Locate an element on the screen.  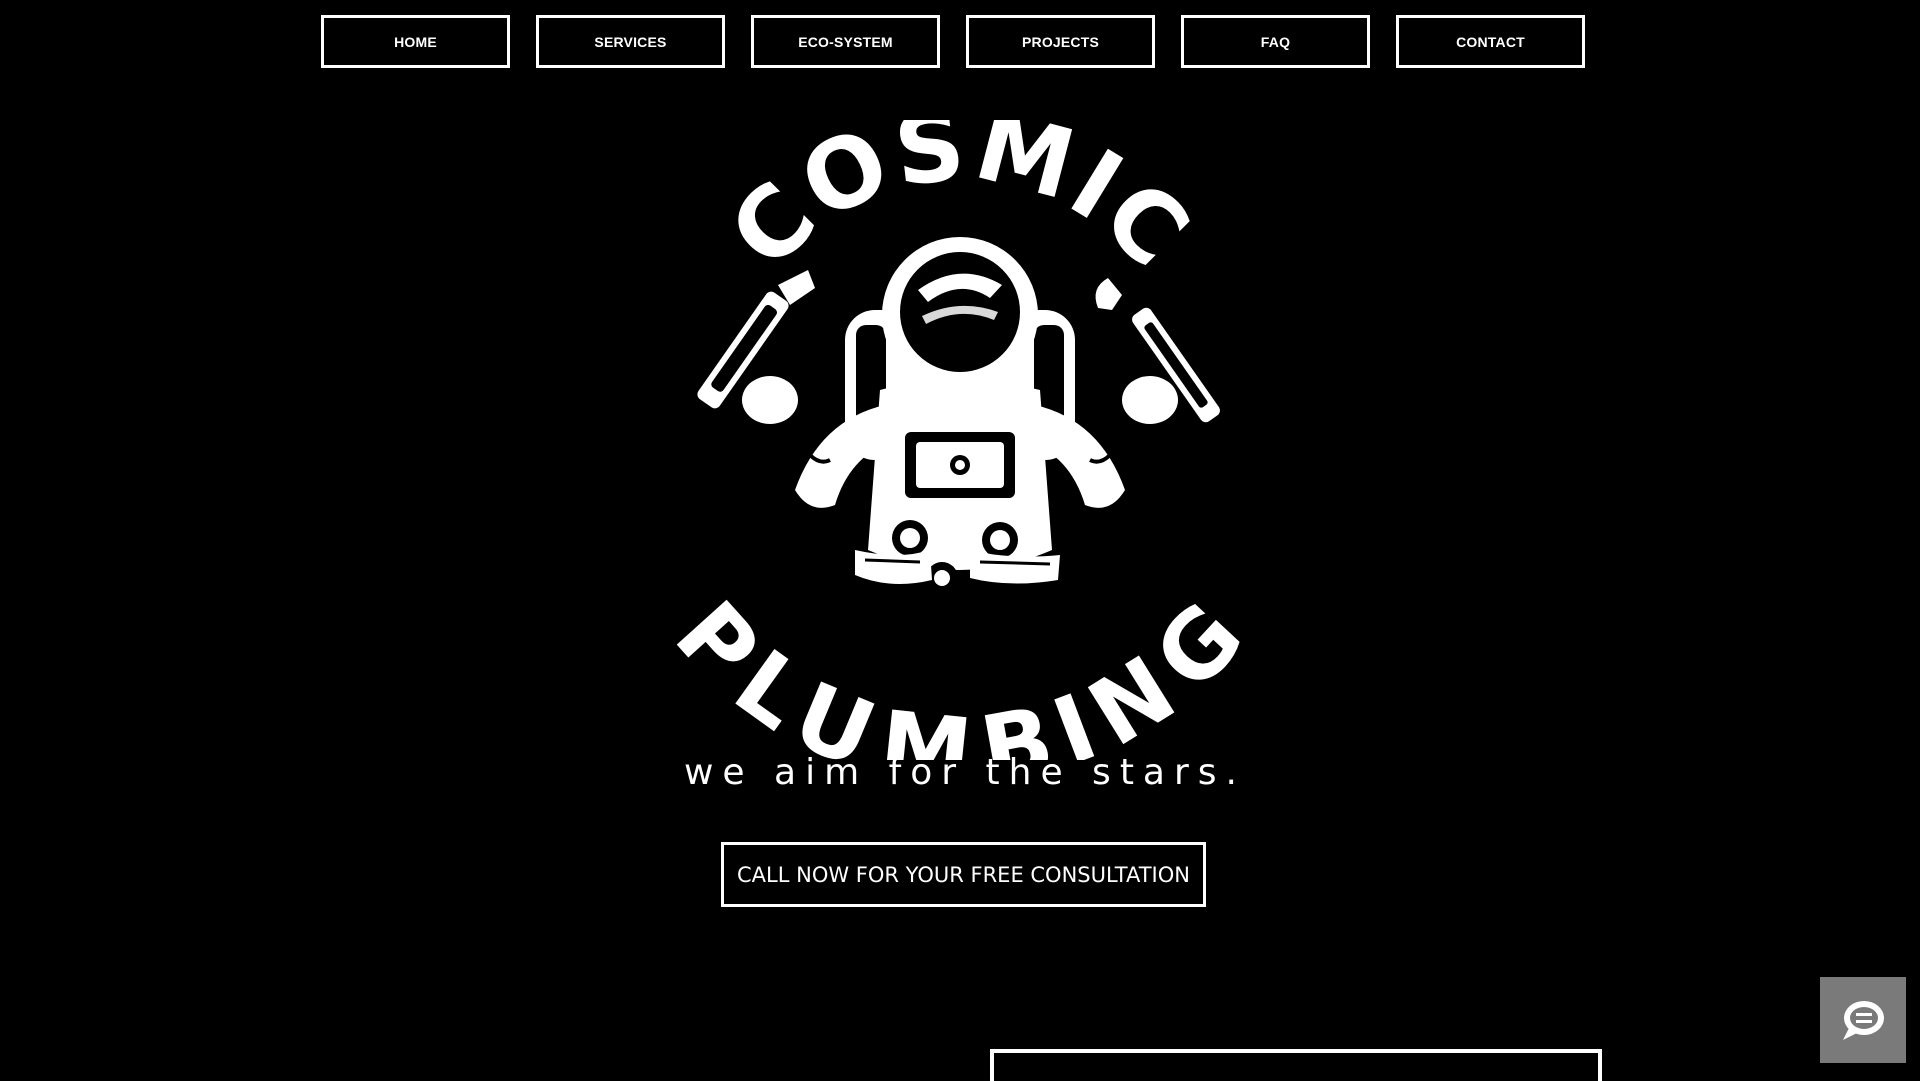
nav-eco-system-button: ECO-SYSTEM is located at coordinates (845, 41).